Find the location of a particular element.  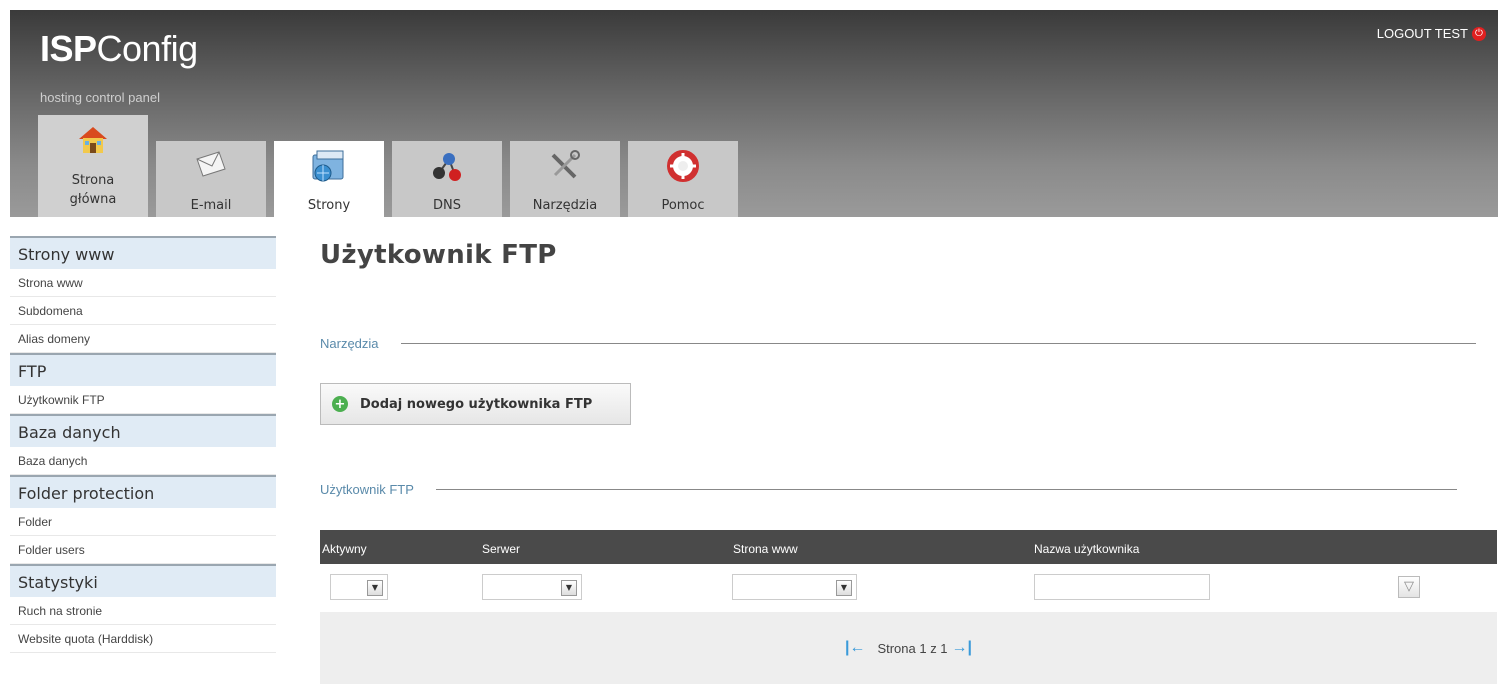

plus-icon: + is located at coordinates (340, 404).